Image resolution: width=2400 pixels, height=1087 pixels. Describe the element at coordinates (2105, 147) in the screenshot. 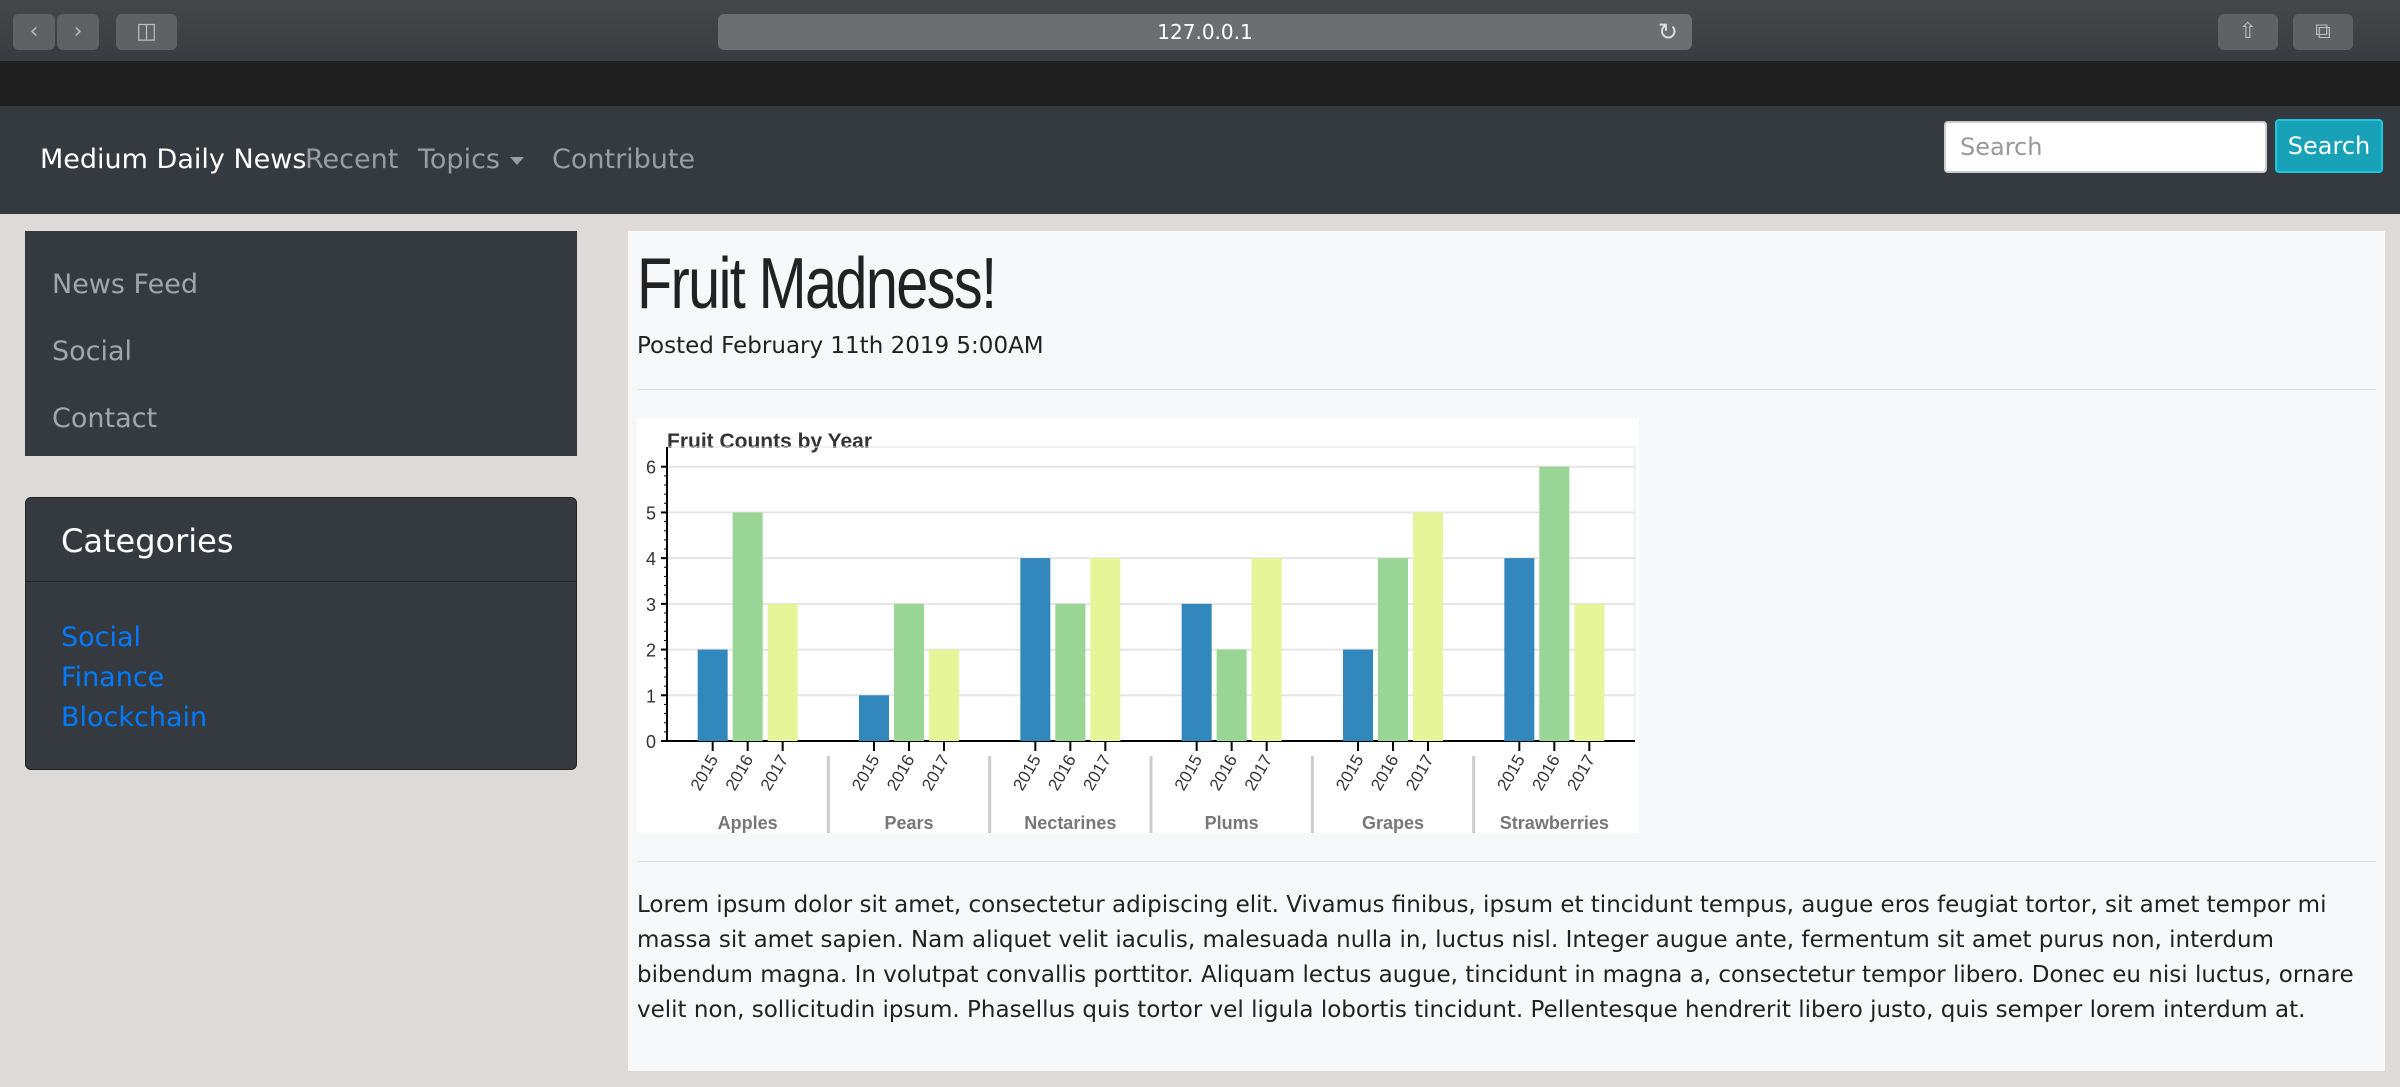

I see `search-input` at that location.